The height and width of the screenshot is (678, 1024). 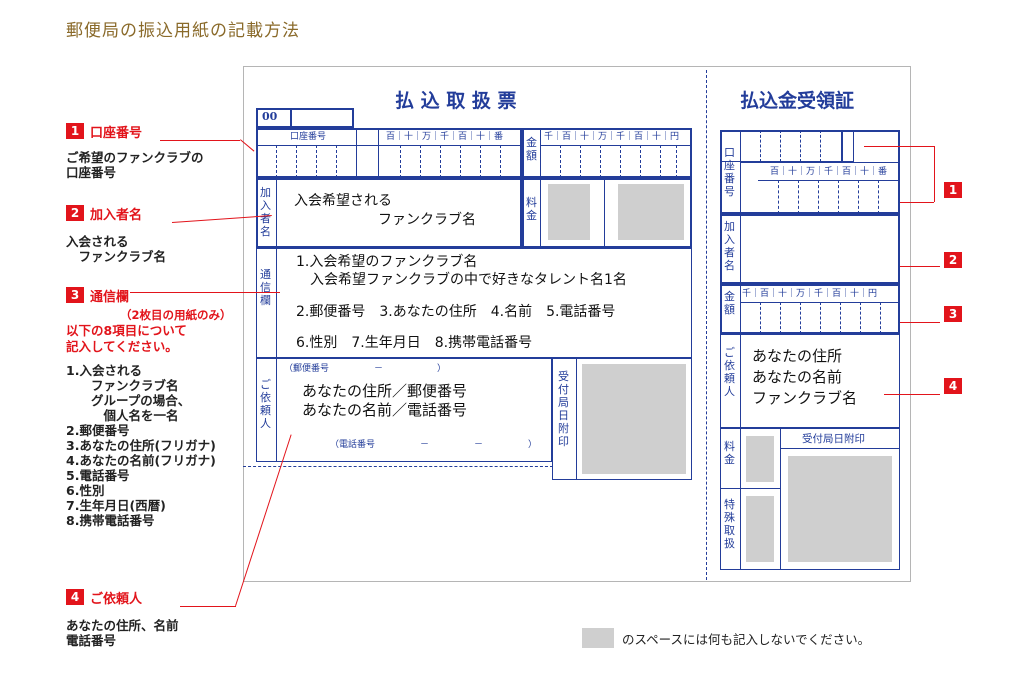 I want to click on left-amt-d7, so click(x=676, y=161).